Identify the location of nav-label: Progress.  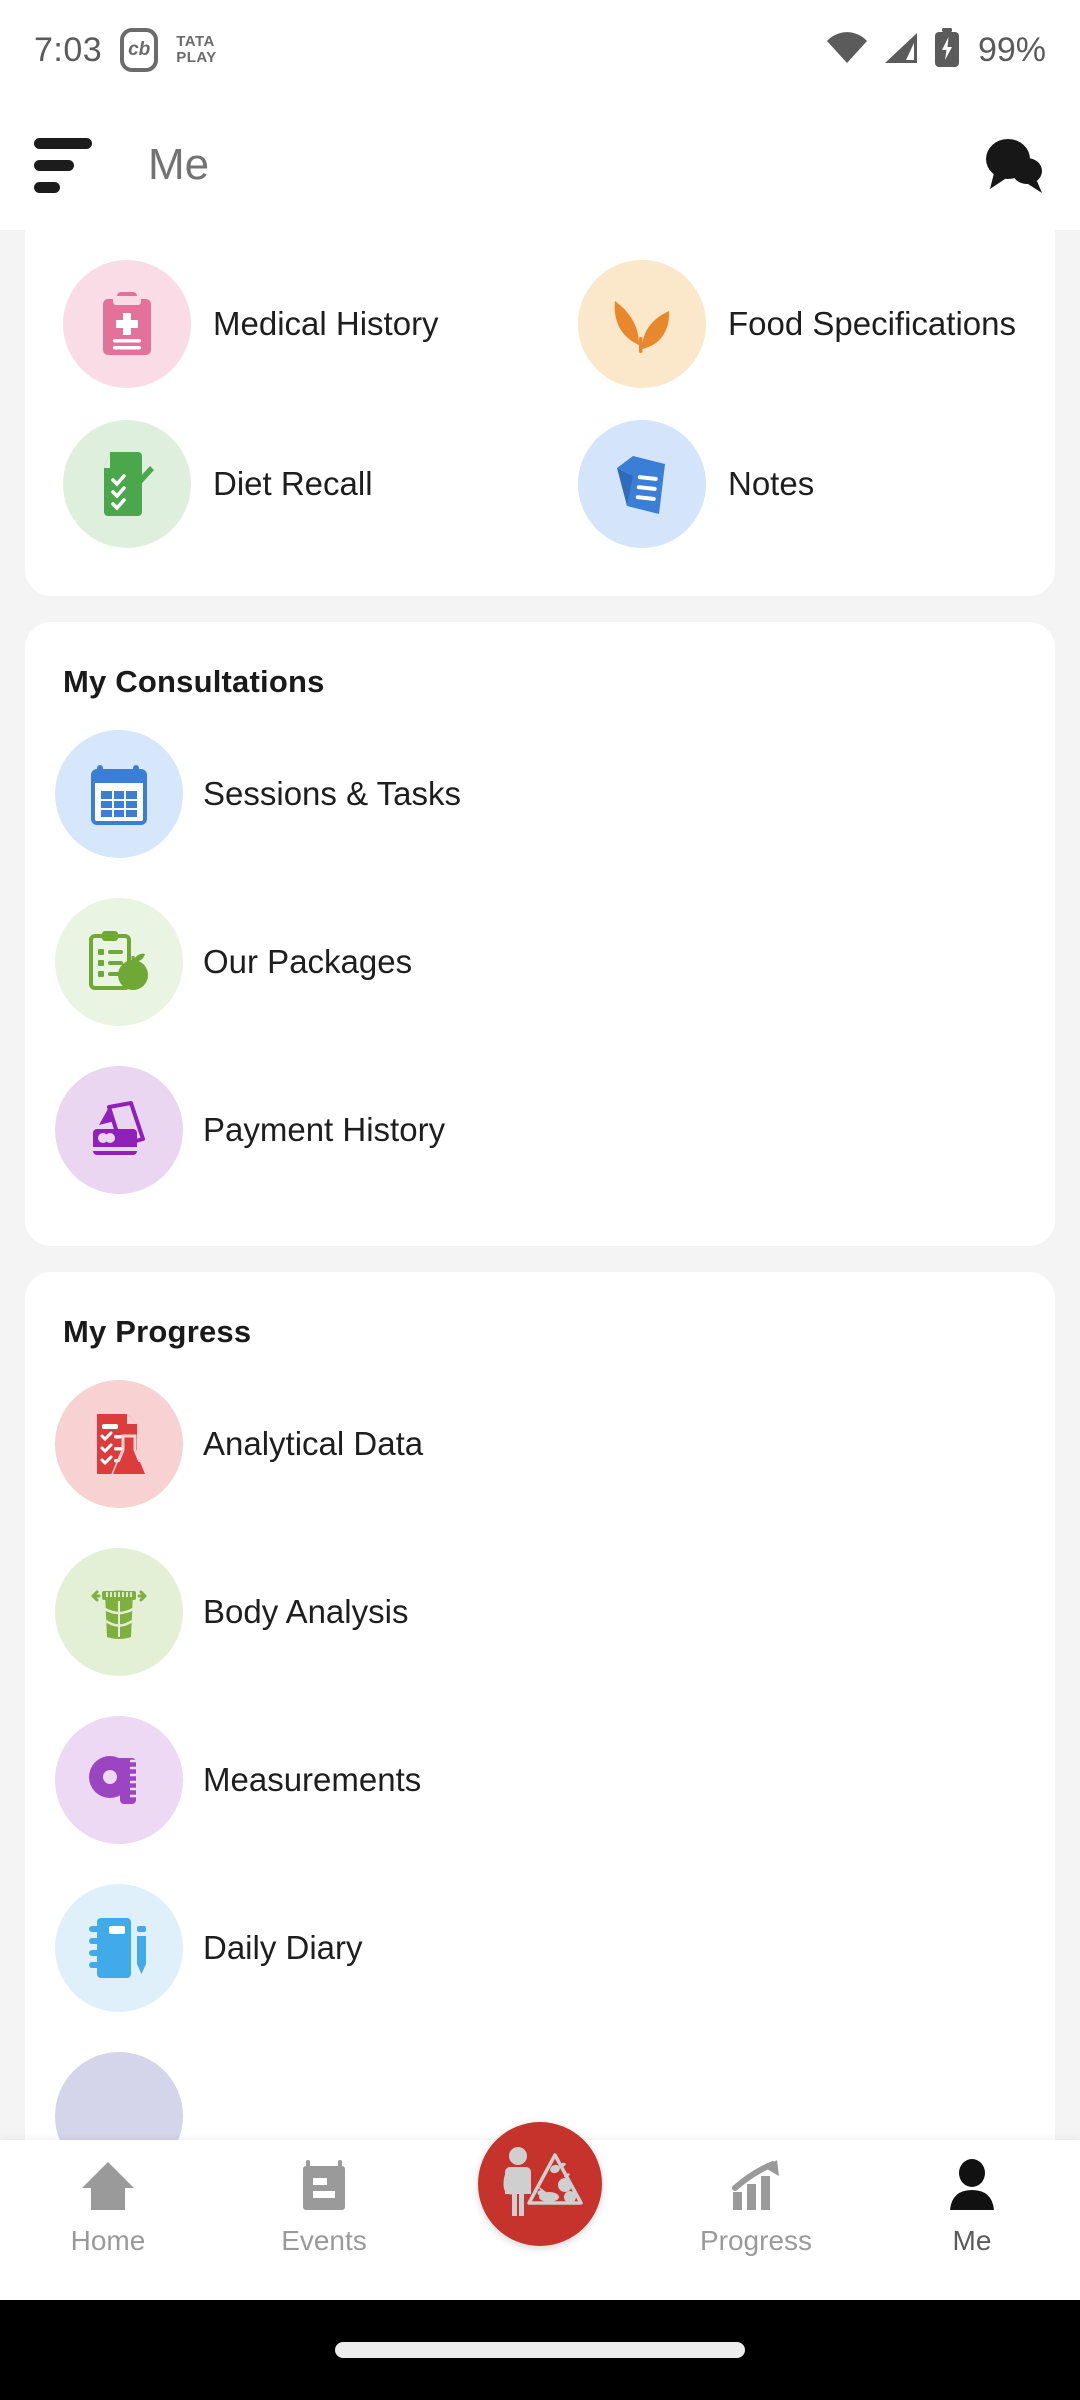
(756, 2240).